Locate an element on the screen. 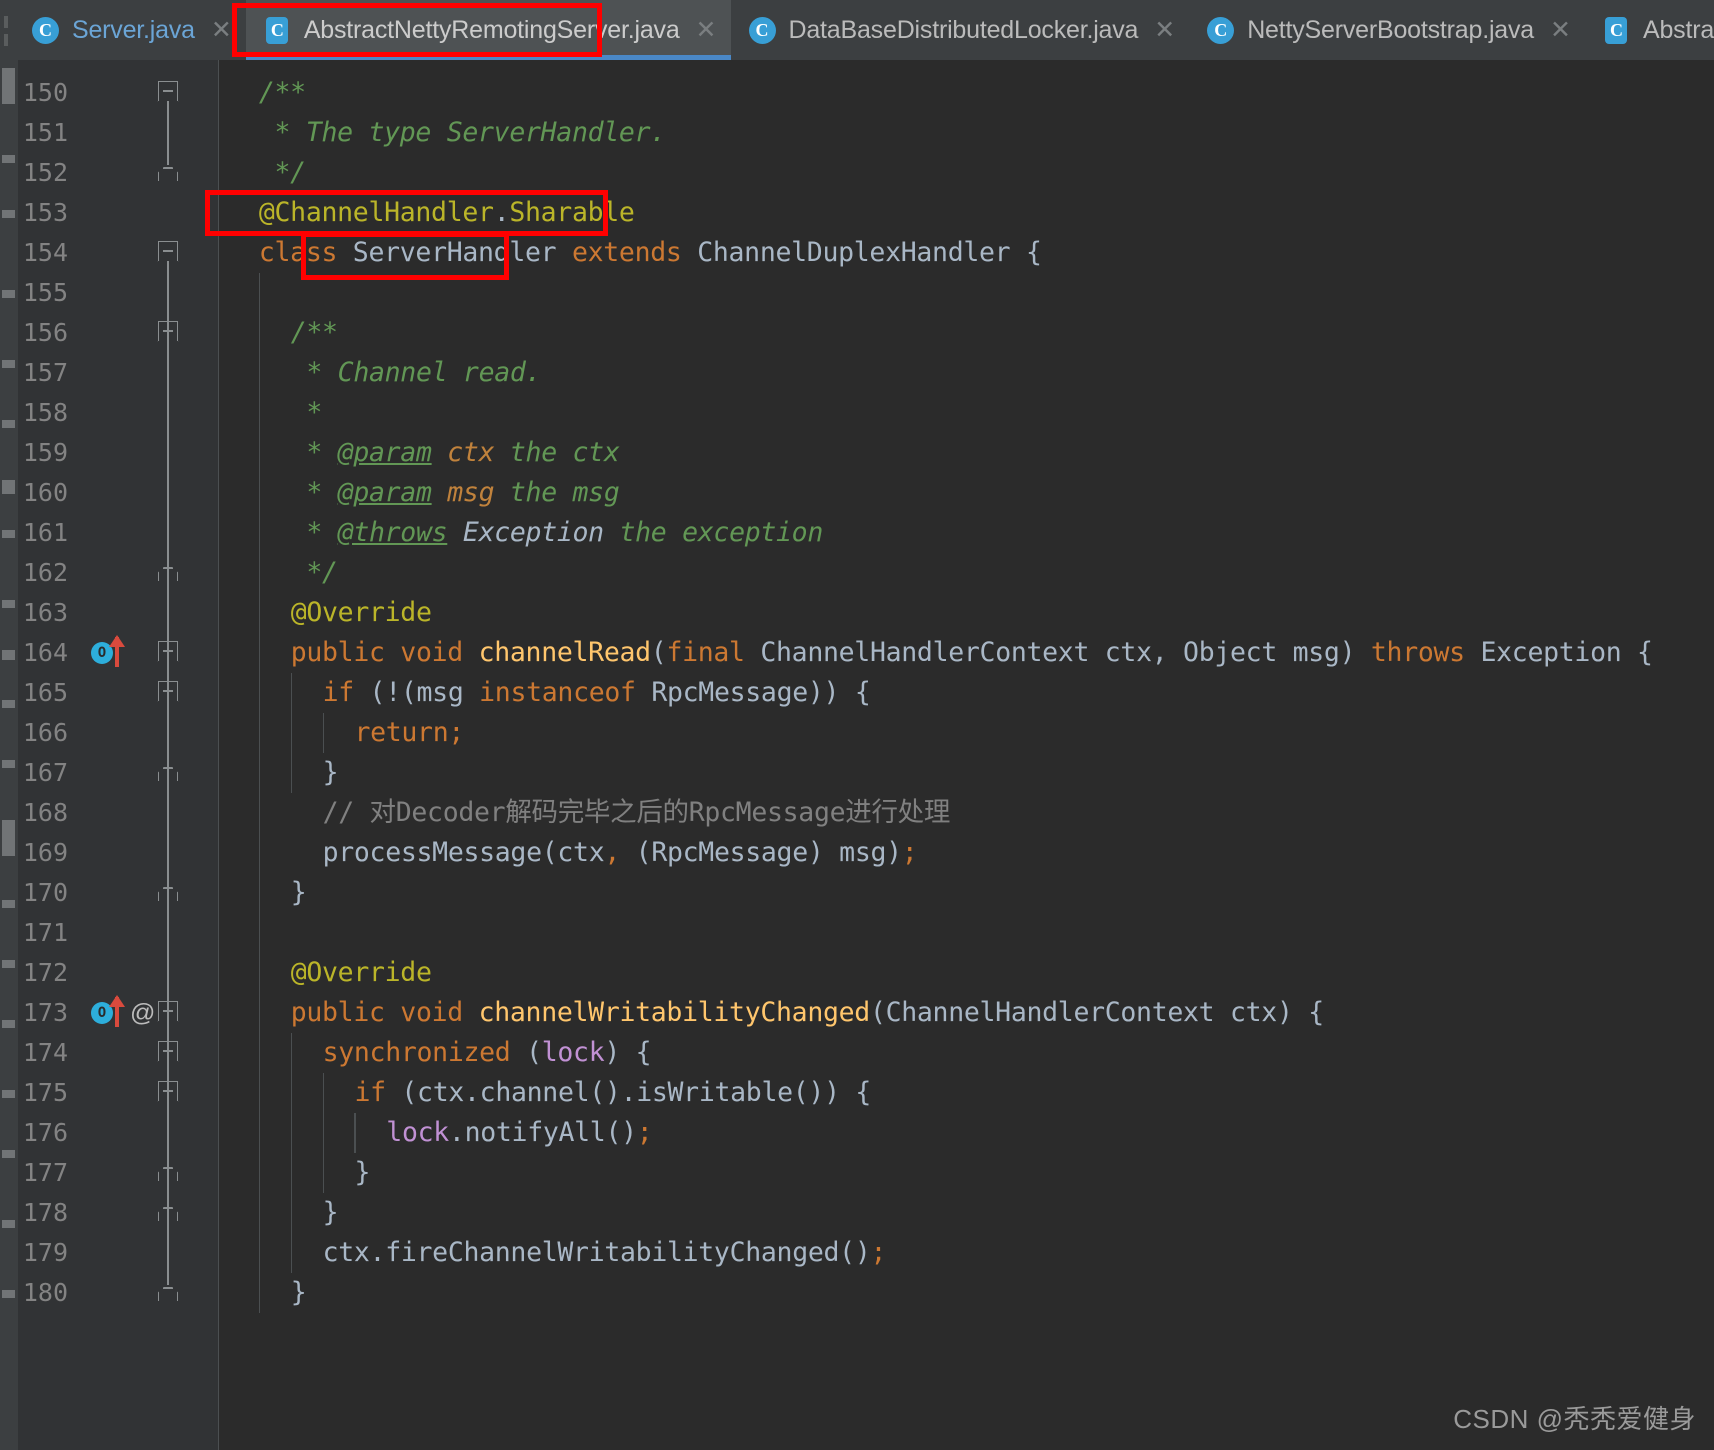  code-line: ctx.fireChannelWritabilityChanged(); is located at coordinates (605, 1253).